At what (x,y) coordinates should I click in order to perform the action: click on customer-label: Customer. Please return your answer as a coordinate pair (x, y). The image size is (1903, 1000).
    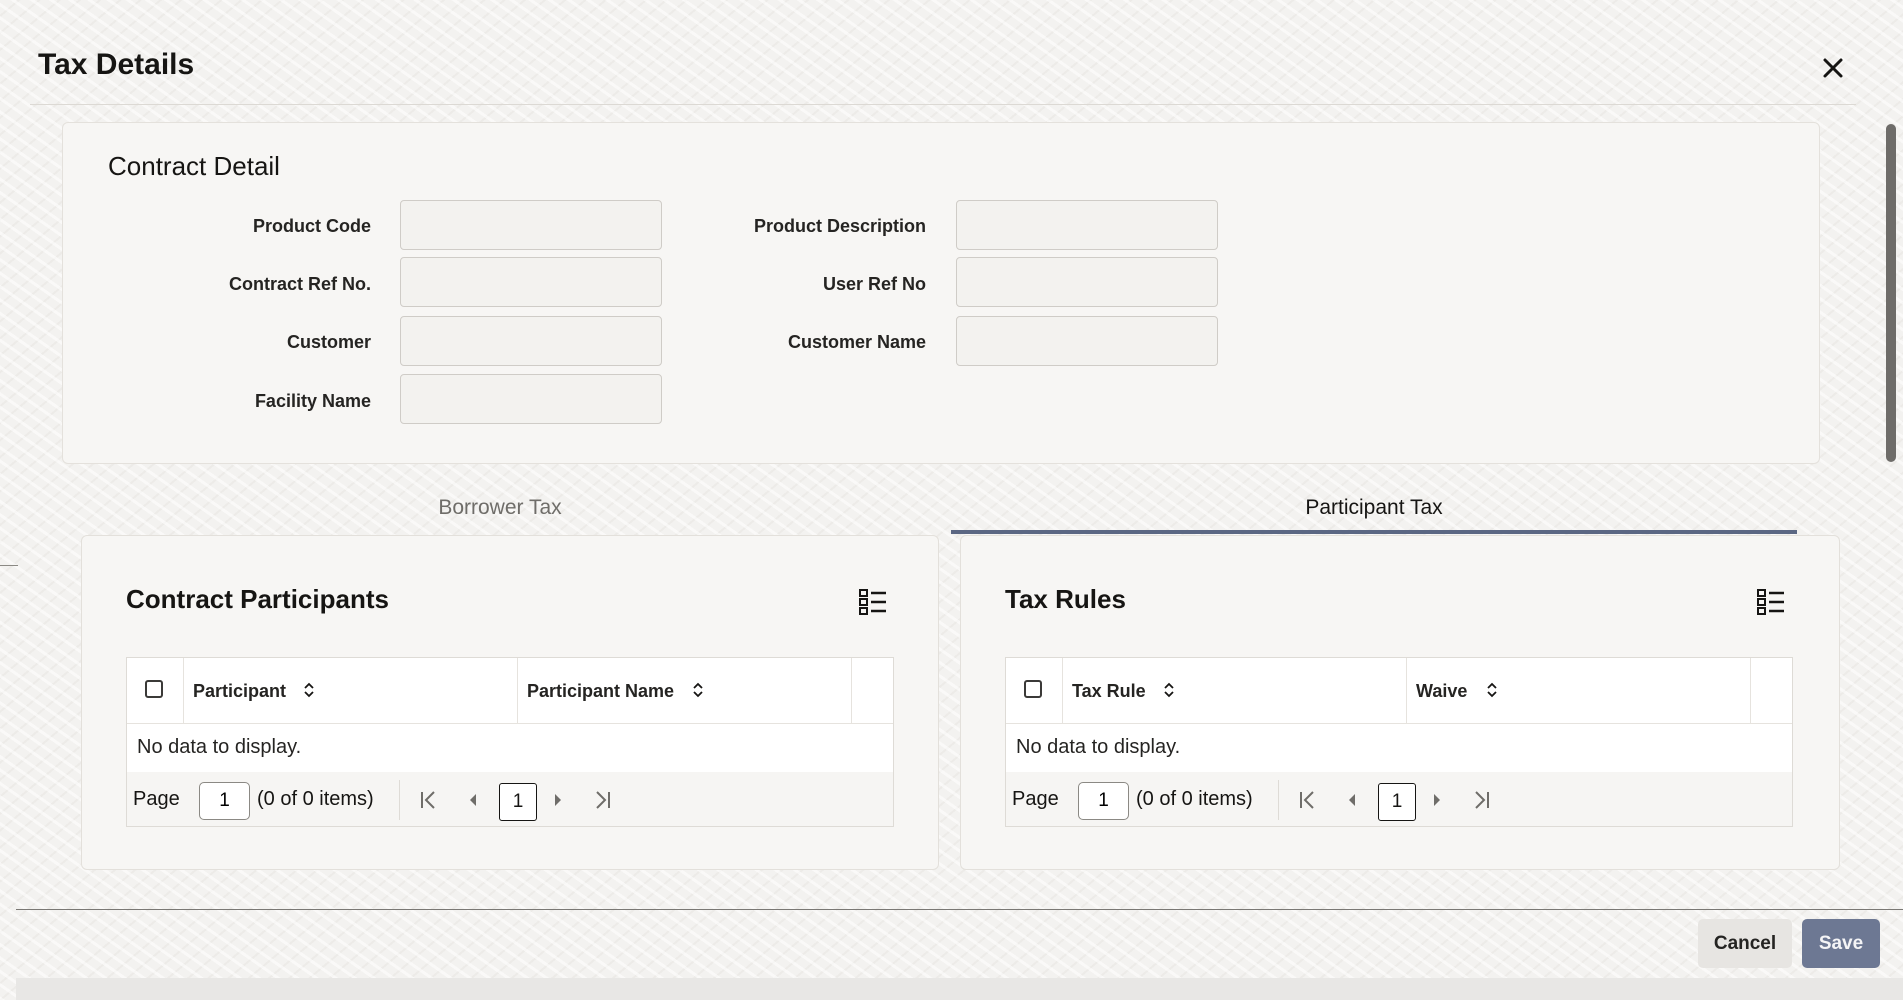
    Looking at the image, I should click on (328, 342).